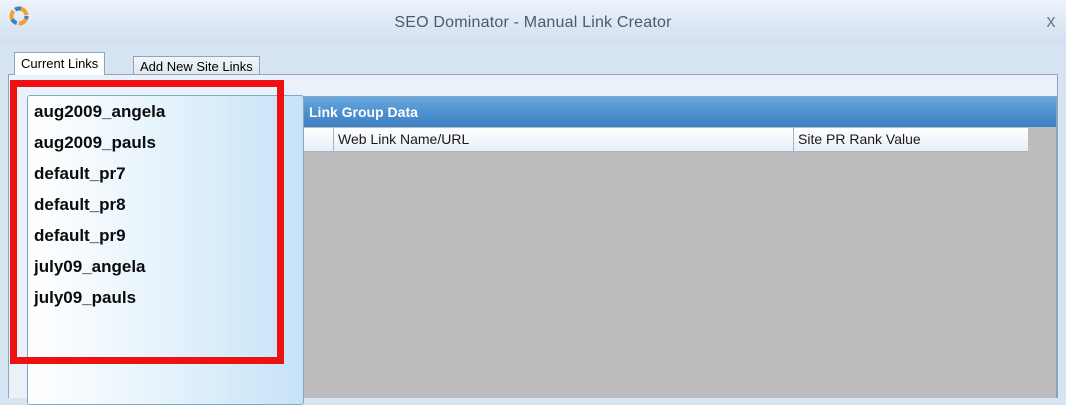 This screenshot has width=1066, height=405. What do you see at coordinates (95, 143) in the screenshot?
I see `list-item: aug2009_pauls` at bounding box center [95, 143].